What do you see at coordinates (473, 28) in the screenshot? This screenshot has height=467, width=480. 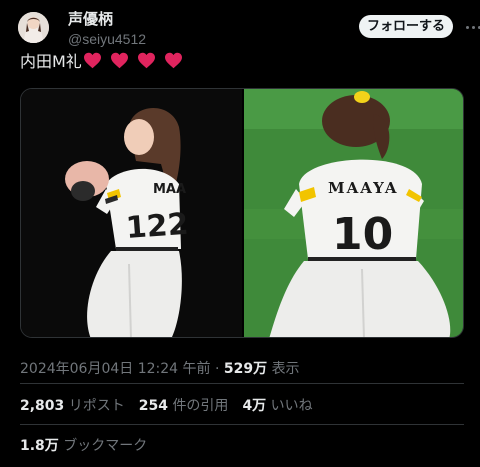 I see `more-options-icon` at bounding box center [473, 28].